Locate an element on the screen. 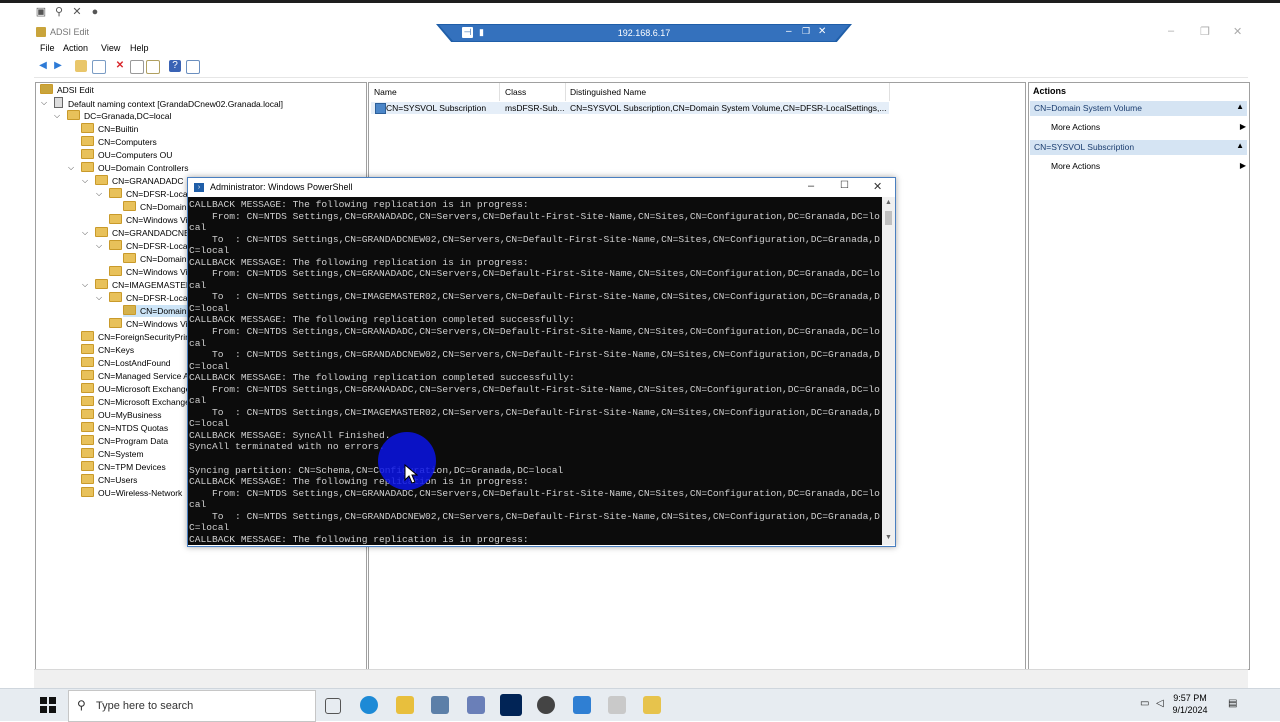  tree-item: CN=Managed Service Ac is located at coordinates (137, 376).